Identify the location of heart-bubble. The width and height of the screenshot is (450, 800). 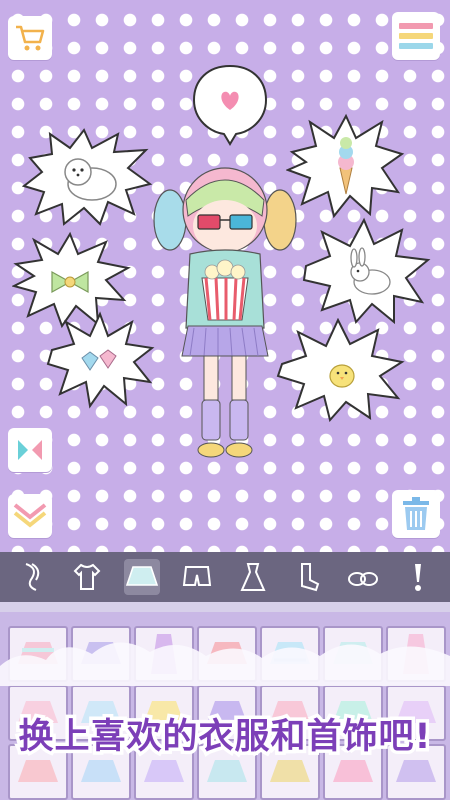
(230, 105).